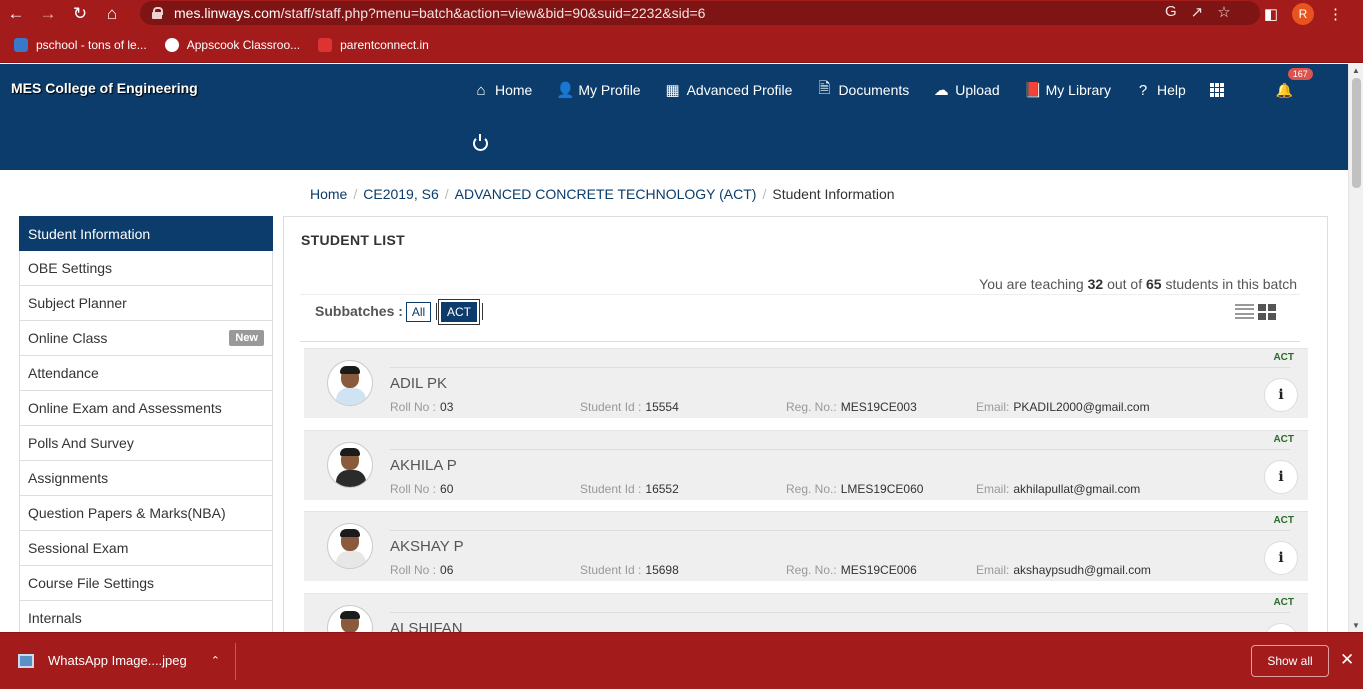 The width and height of the screenshot is (1363, 689). I want to click on breadcrumb-current: Student Information, so click(833, 194).